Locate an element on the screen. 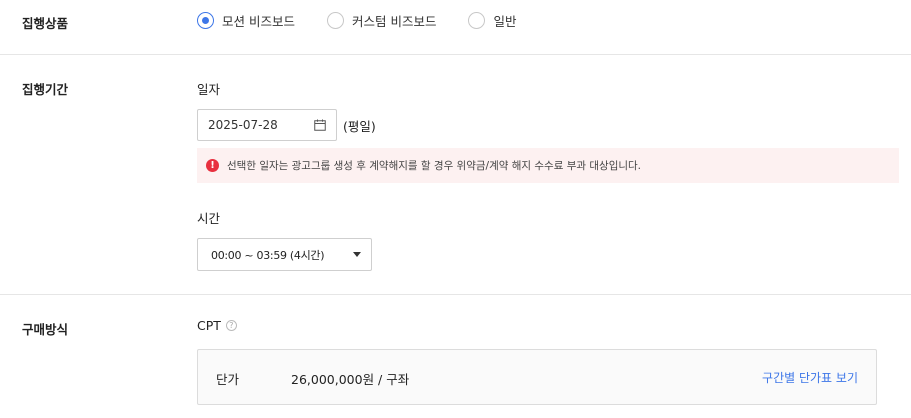 The image size is (911, 418). time-label: 시간 is located at coordinates (209, 218).